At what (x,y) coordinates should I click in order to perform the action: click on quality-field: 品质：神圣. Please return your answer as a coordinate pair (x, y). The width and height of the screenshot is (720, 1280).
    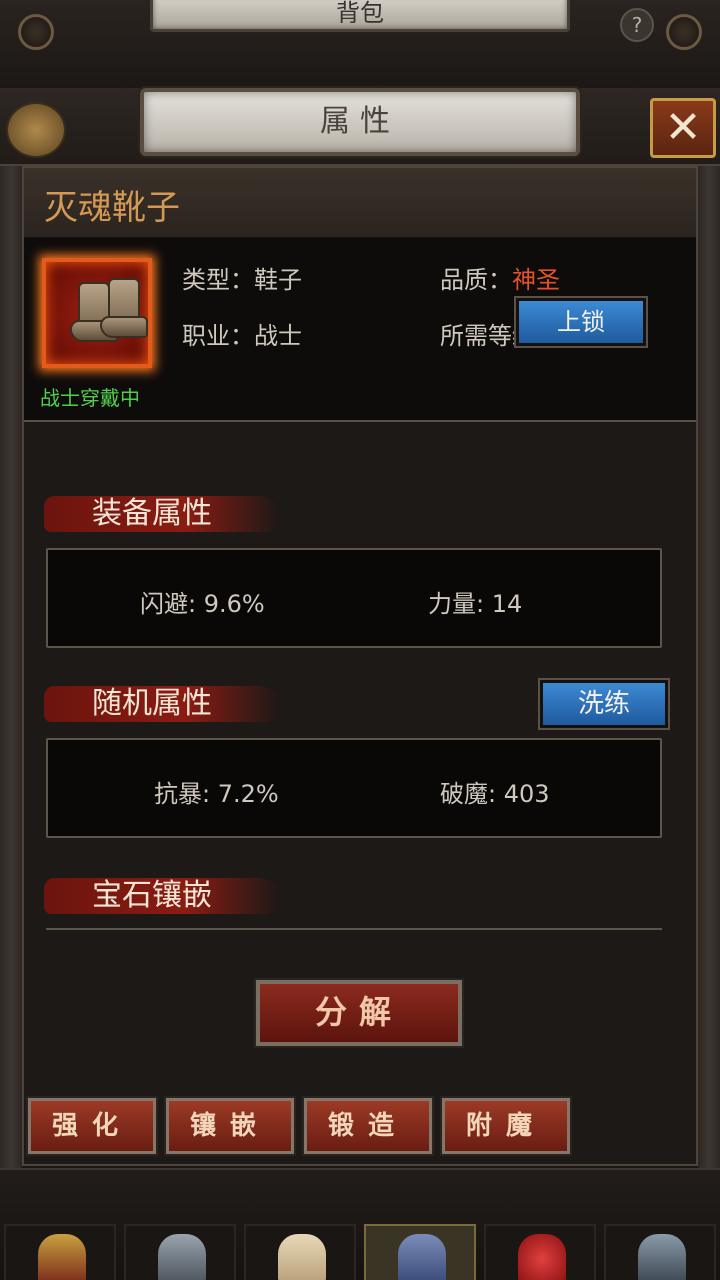
    Looking at the image, I should click on (500, 277).